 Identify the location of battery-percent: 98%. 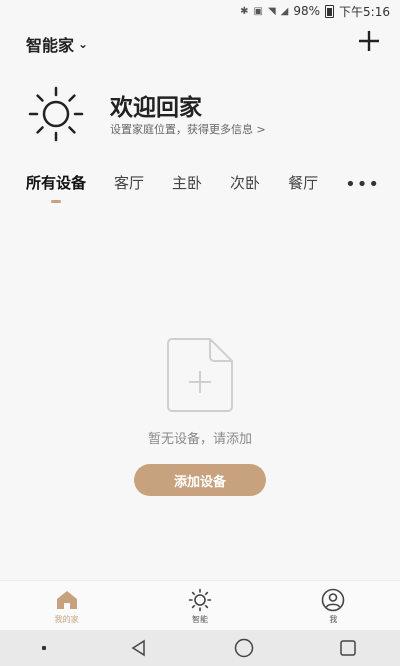
(307, 11).